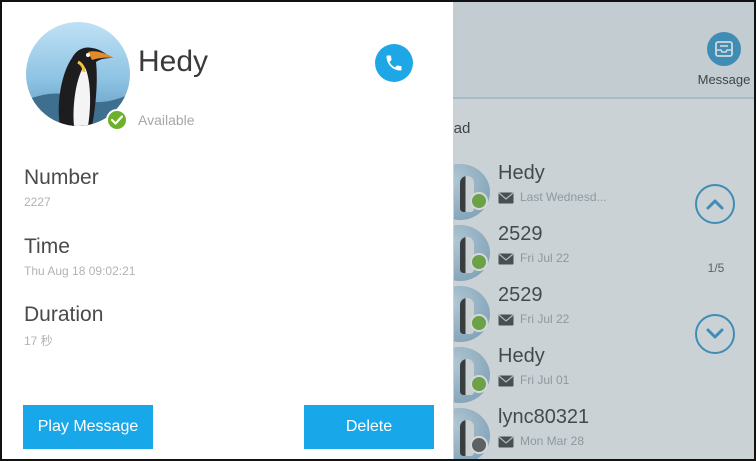 This screenshot has width=756, height=461. I want to click on play-message-button: Play Message, so click(88, 427).